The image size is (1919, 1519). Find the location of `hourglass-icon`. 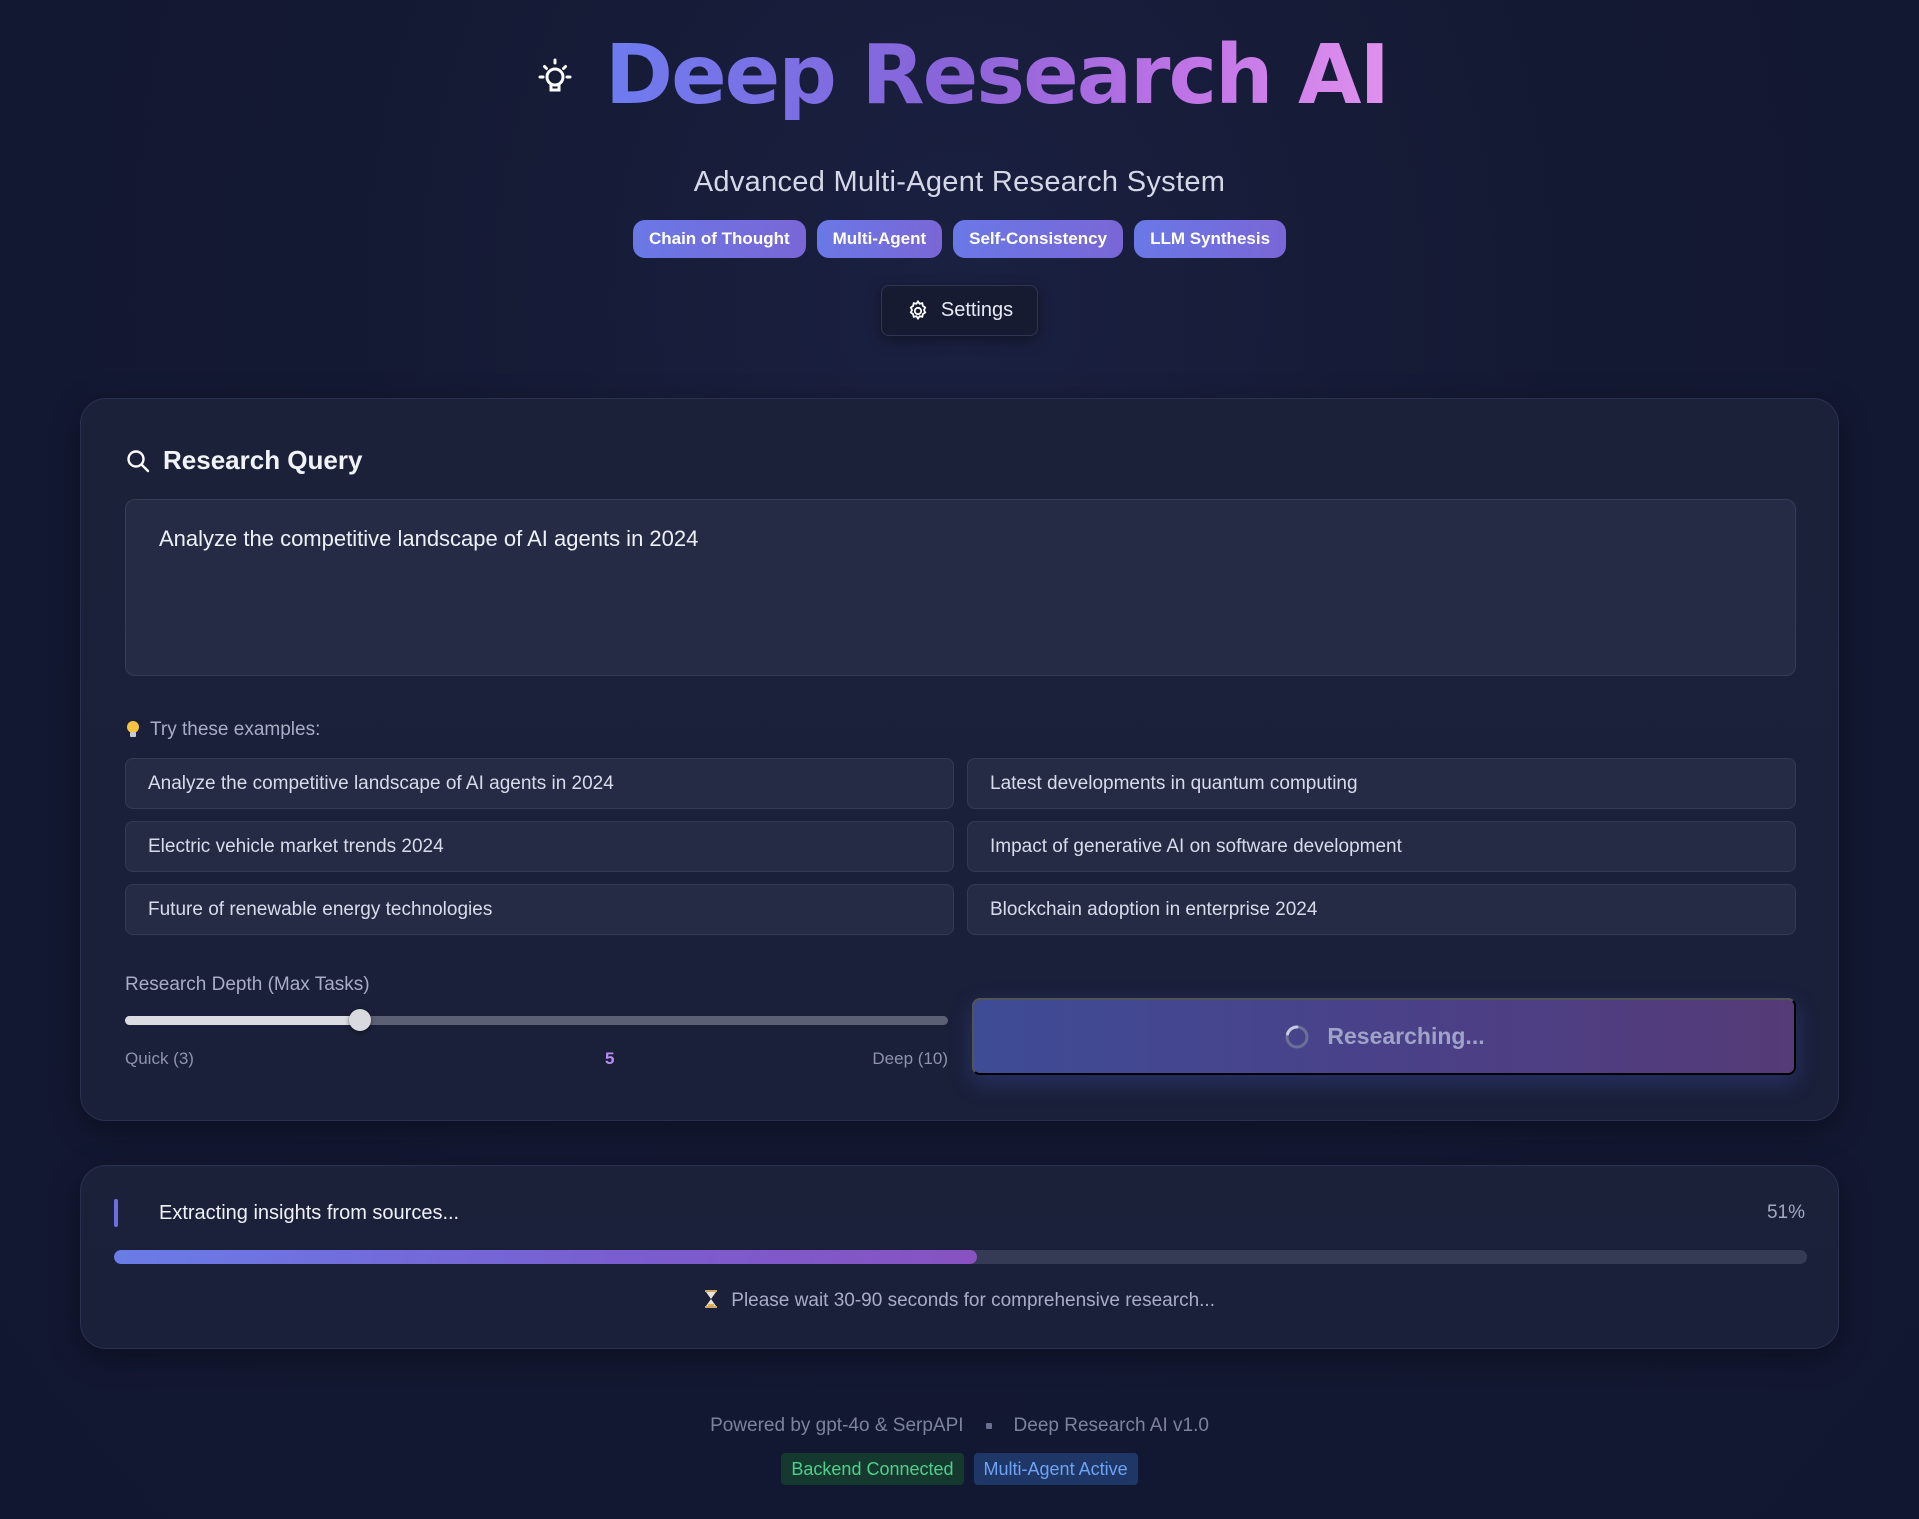

hourglass-icon is located at coordinates (711, 1299).